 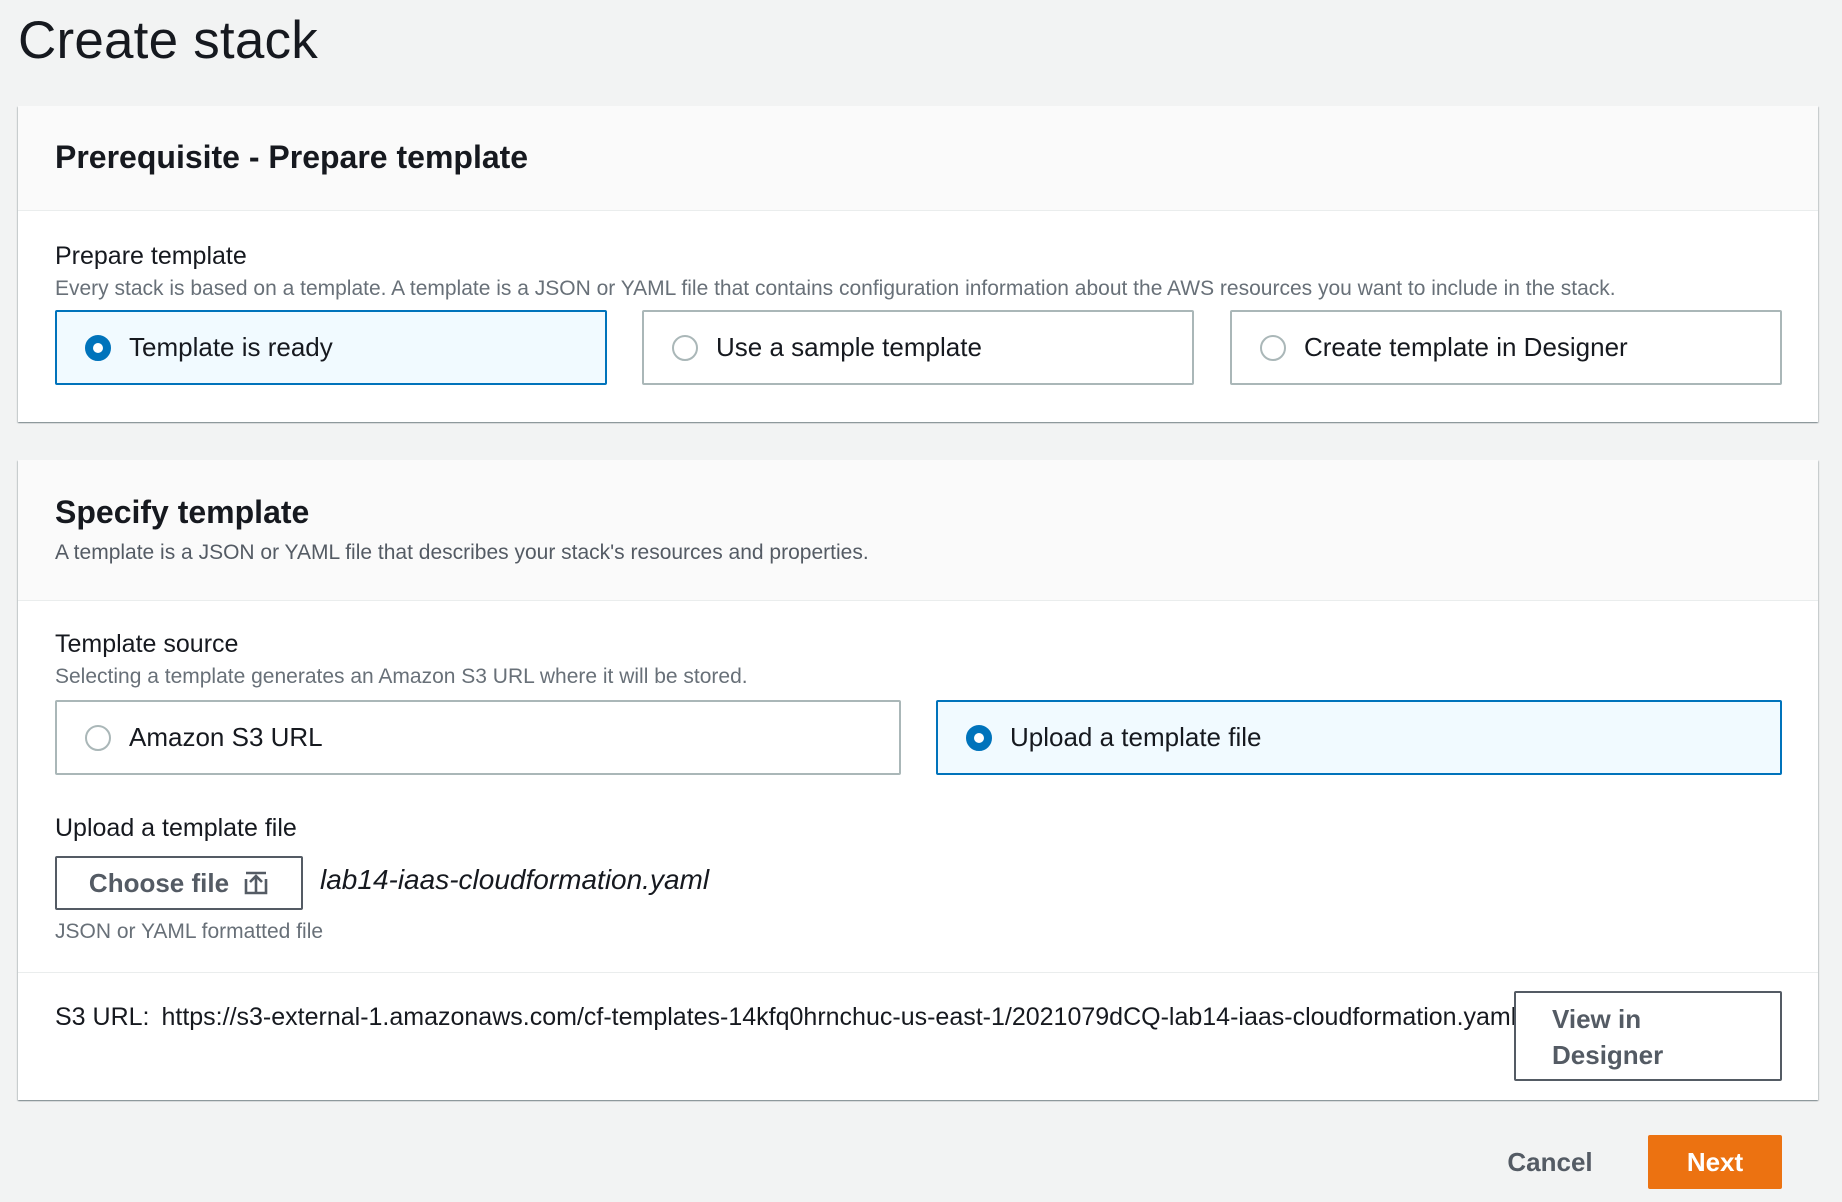 I want to click on option-label: Create template in Designer, so click(x=1466, y=347).